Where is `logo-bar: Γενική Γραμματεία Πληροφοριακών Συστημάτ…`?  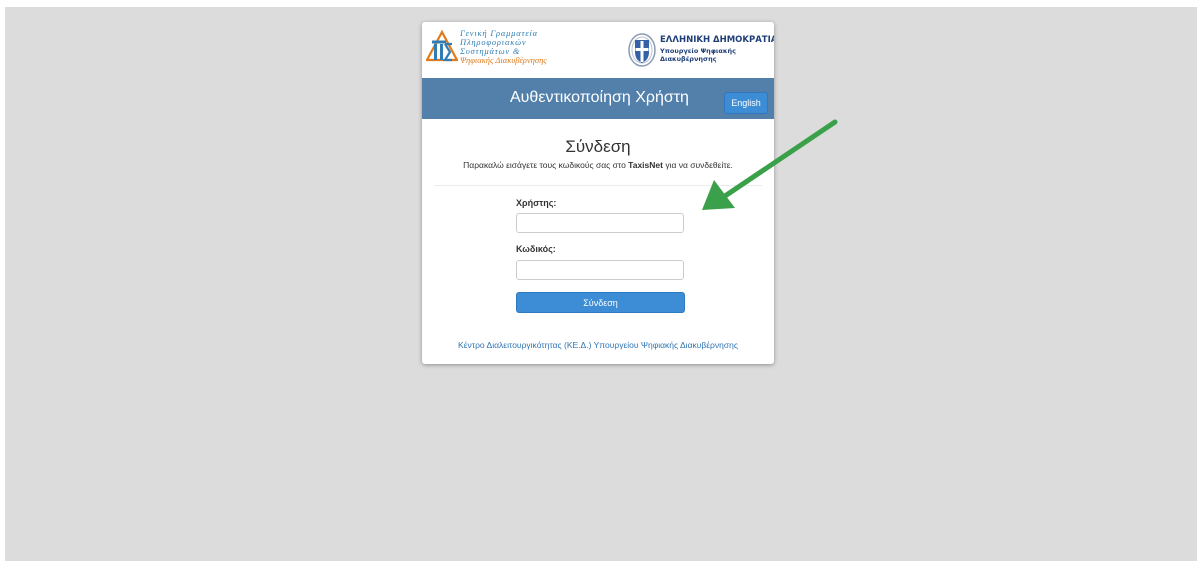 logo-bar: Γενική Γραμματεία Πληροφοριακών Συστημάτ… is located at coordinates (598, 49).